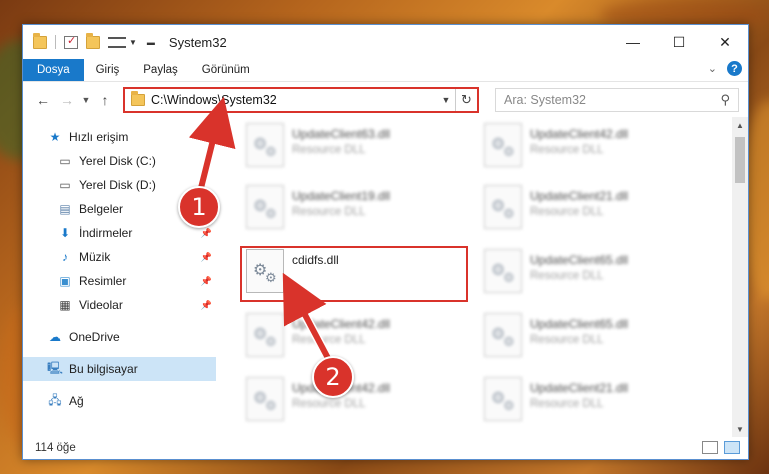 The image size is (769, 474). What do you see at coordinates (151, 42) in the screenshot?
I see `toolbar-dropdown-icon: ▬` at bounding box center [151, 42].